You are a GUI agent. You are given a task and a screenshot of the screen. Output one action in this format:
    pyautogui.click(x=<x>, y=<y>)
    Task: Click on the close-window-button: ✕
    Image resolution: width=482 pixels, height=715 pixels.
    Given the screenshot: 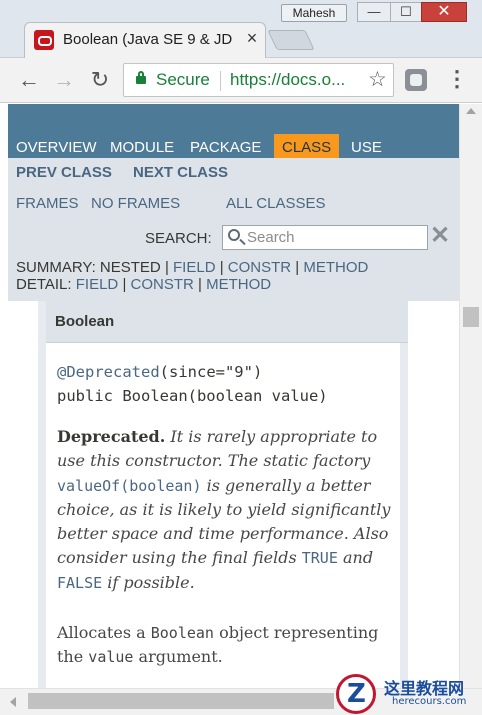 What is the action you would take?
    pyautogui.click(x=444, y=12)
    